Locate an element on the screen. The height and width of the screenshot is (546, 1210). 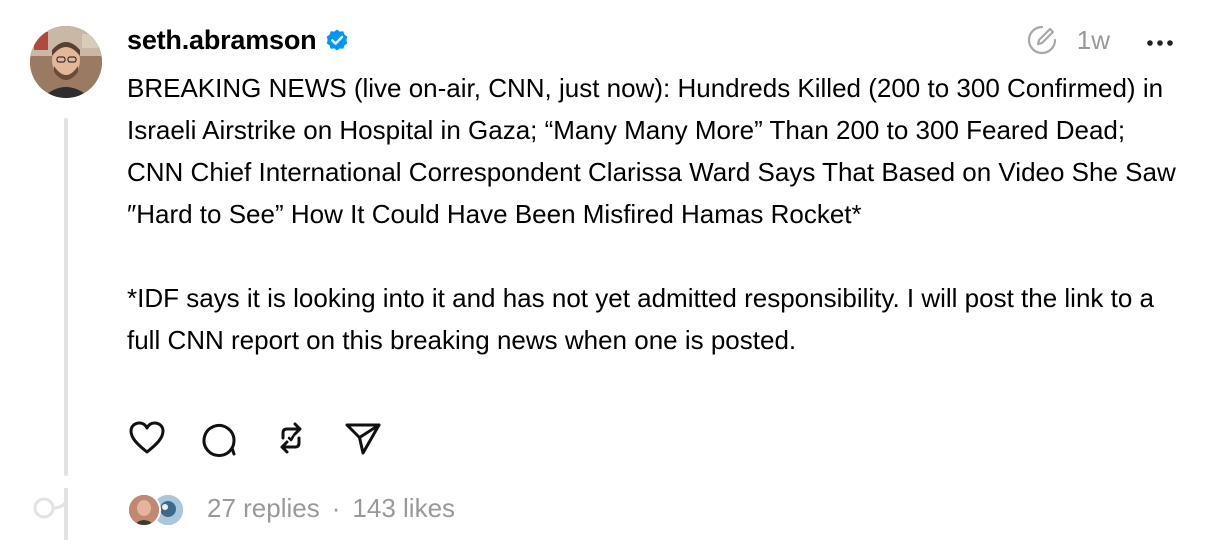
send-icon is located at coordinates (363, 439).